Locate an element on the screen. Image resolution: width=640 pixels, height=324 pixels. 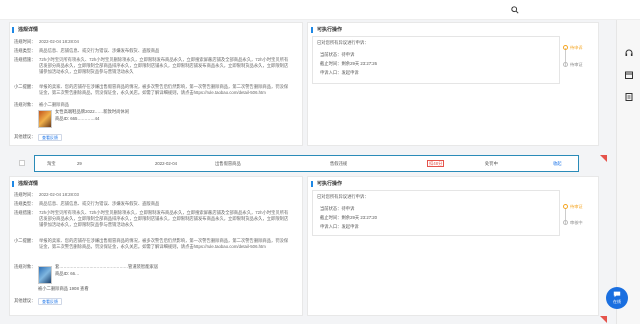
detail-row: 违规时间： 2022-02-04 18:28:04 is located at coordinates (46, 41).